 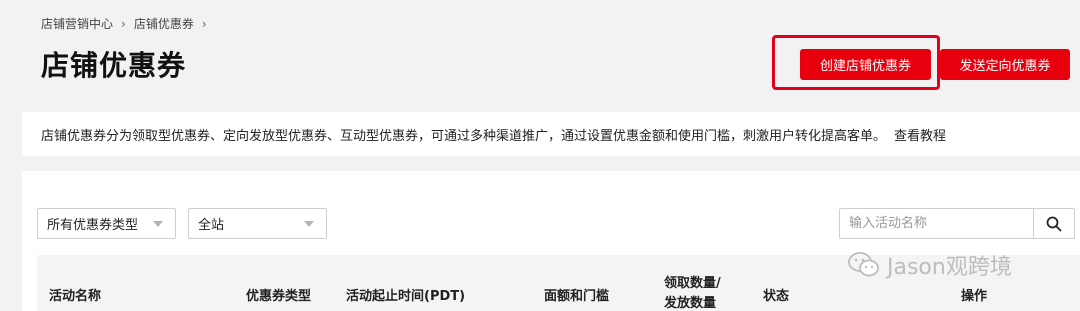 What do you see at coordinates (863, 264) in the screenshot?
I see `wechat-icon` at bounding box center [863, 264].